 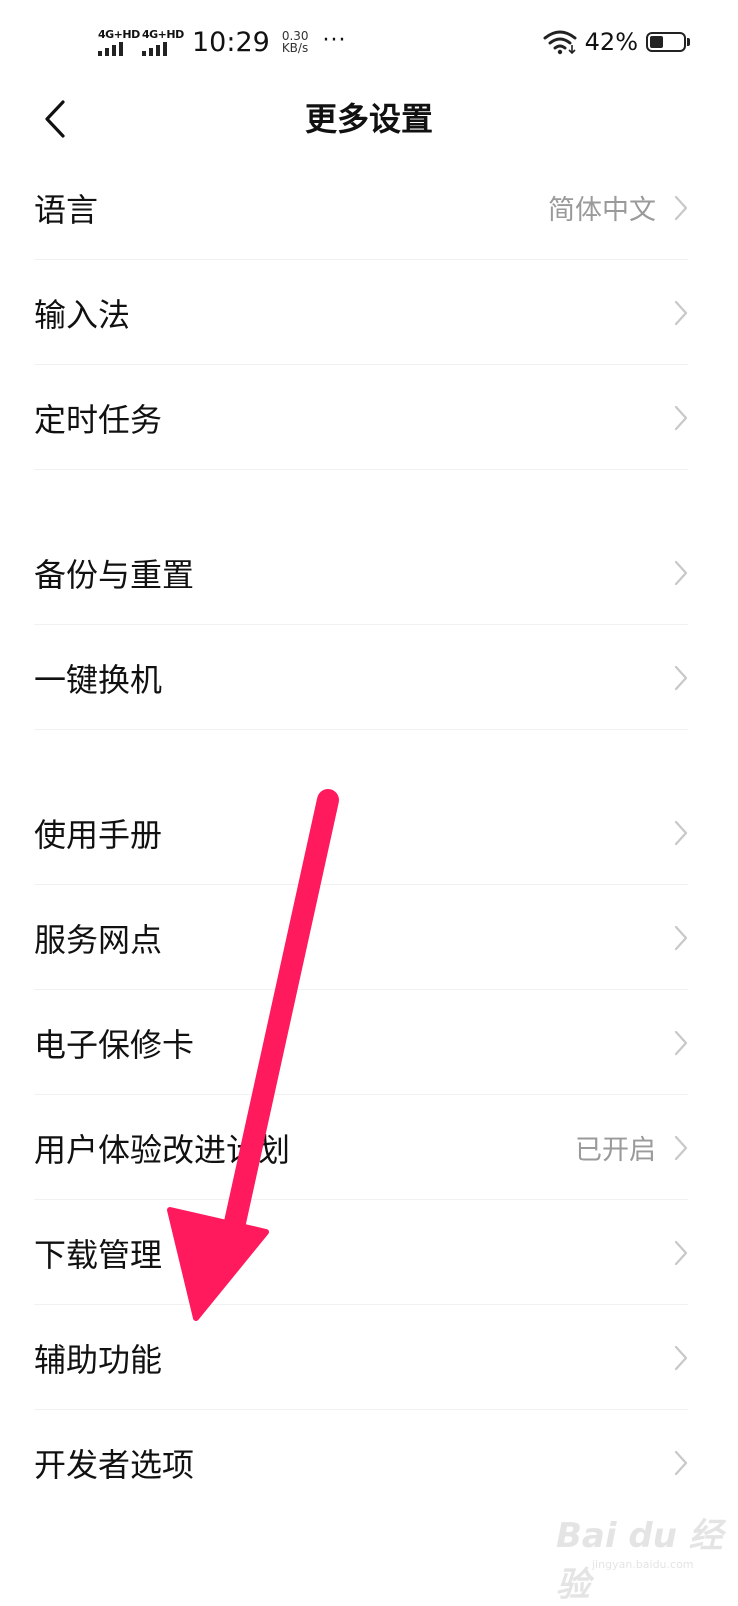 I want to click on status-bar: 4G+HD 4G+HD 10:29 0.30 KB/s ··· 42%, so click(x=369, y=42).